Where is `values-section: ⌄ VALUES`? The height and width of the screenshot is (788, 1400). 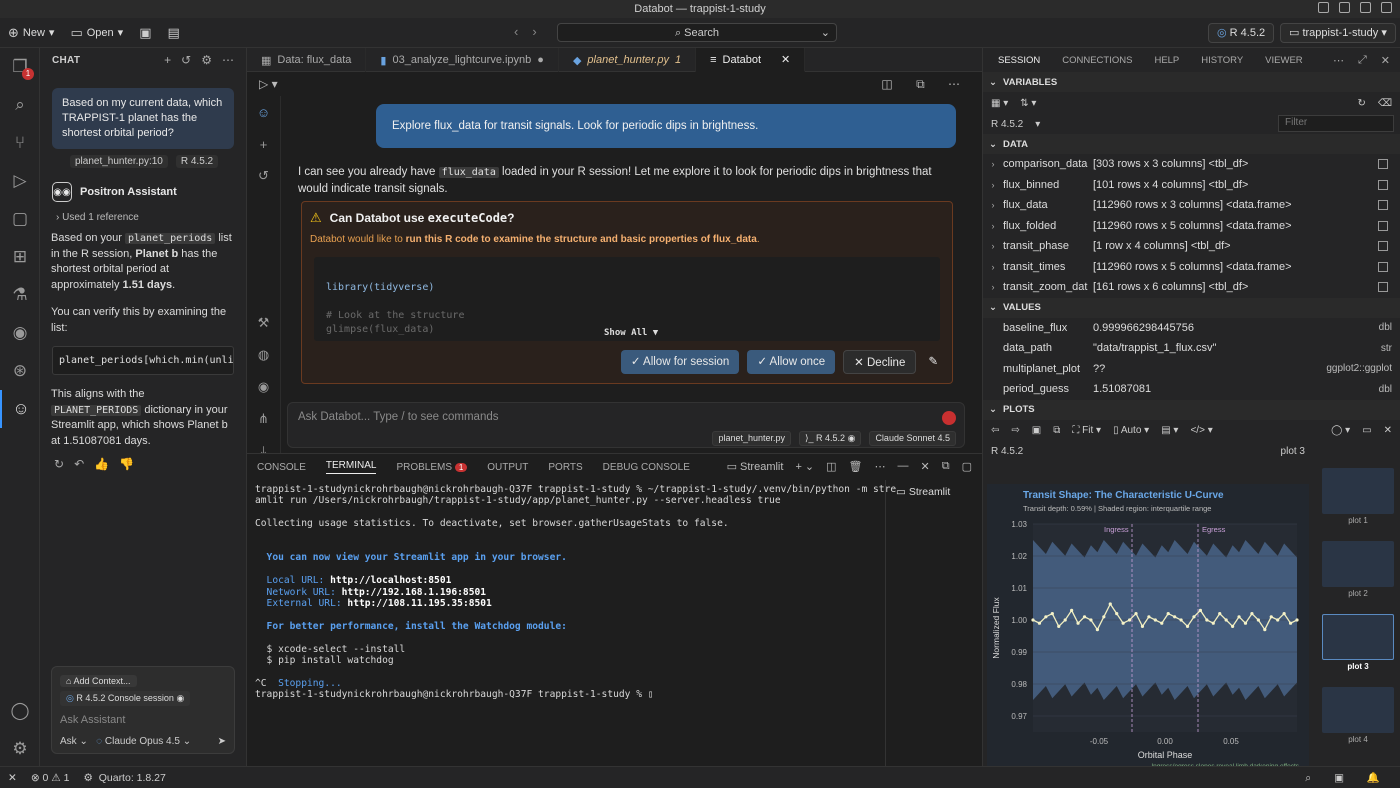 values-section: ⌄ VALUES is located at coordinates (1191, 307).